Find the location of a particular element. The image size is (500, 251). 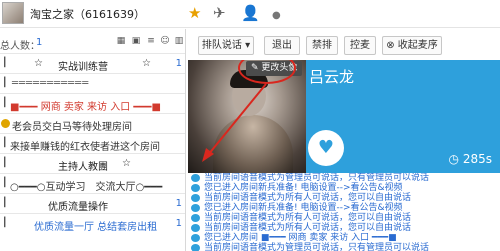

user-icon: ☺ is located at coordinates (165, 41).